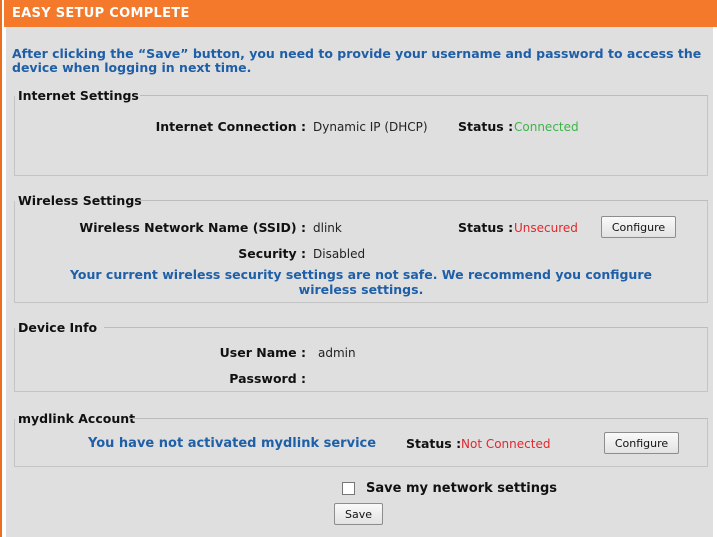  What do you see at coordinates (361, 136) in the screenshot?
I see `internet-settings-panel` at bounding box center [361, 136].